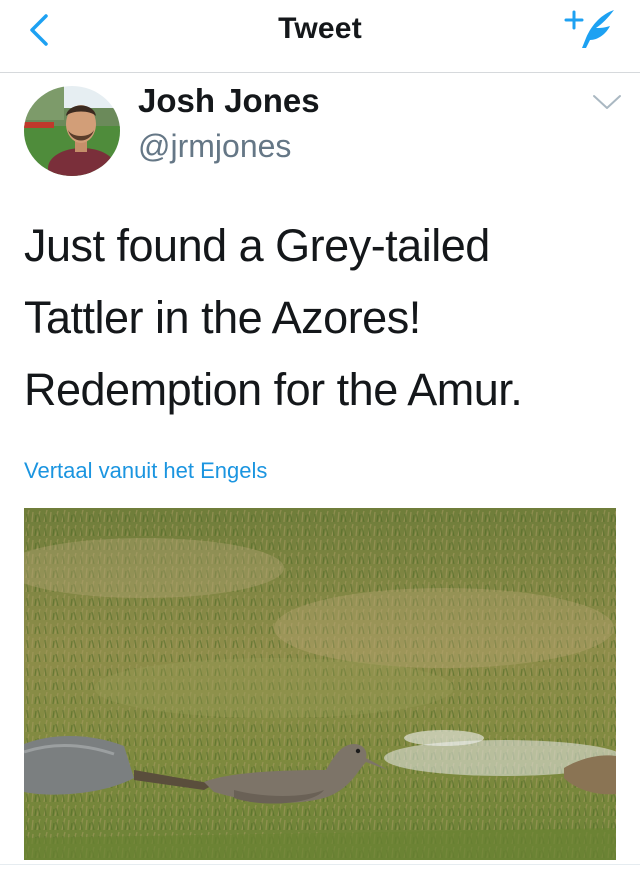 The height and width of the screenshot is (876, 640). What do you see at coordinates (222, 317) in the screenshot?
I see `tweet-text-line: Tattler in the Azores!` at bounding box center [222, 317].